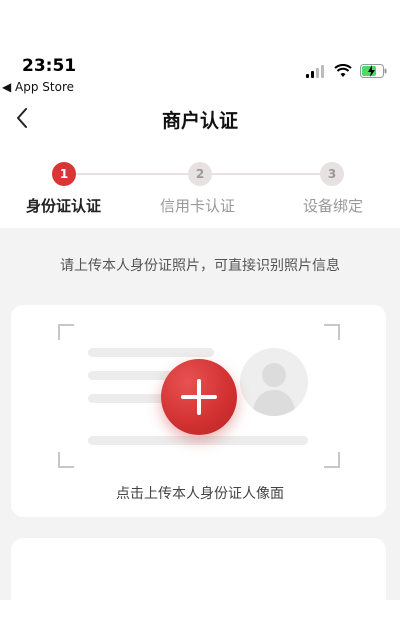  I want to click on plus-icon, so click(199, 397).